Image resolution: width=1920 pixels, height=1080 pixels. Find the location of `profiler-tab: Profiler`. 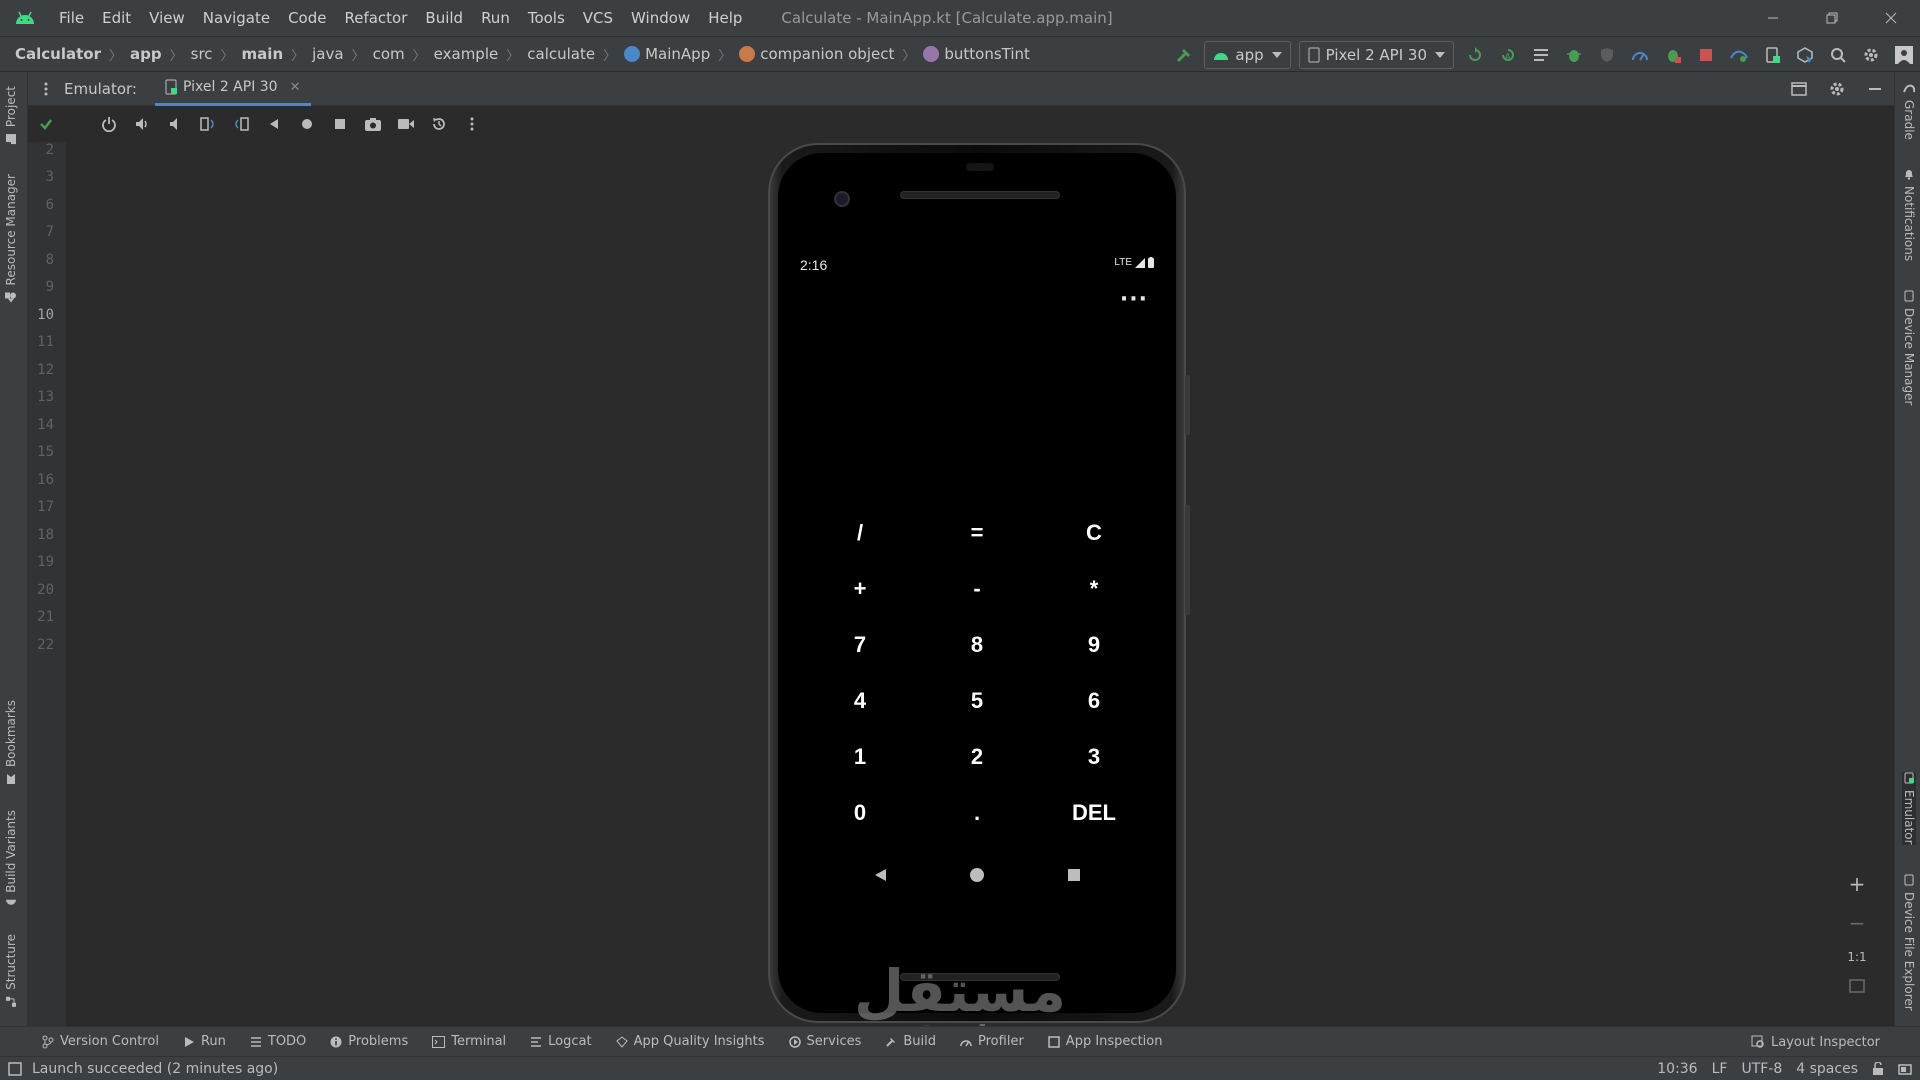

profiler-tab: Profiler is located at coordinates (992, 1041).